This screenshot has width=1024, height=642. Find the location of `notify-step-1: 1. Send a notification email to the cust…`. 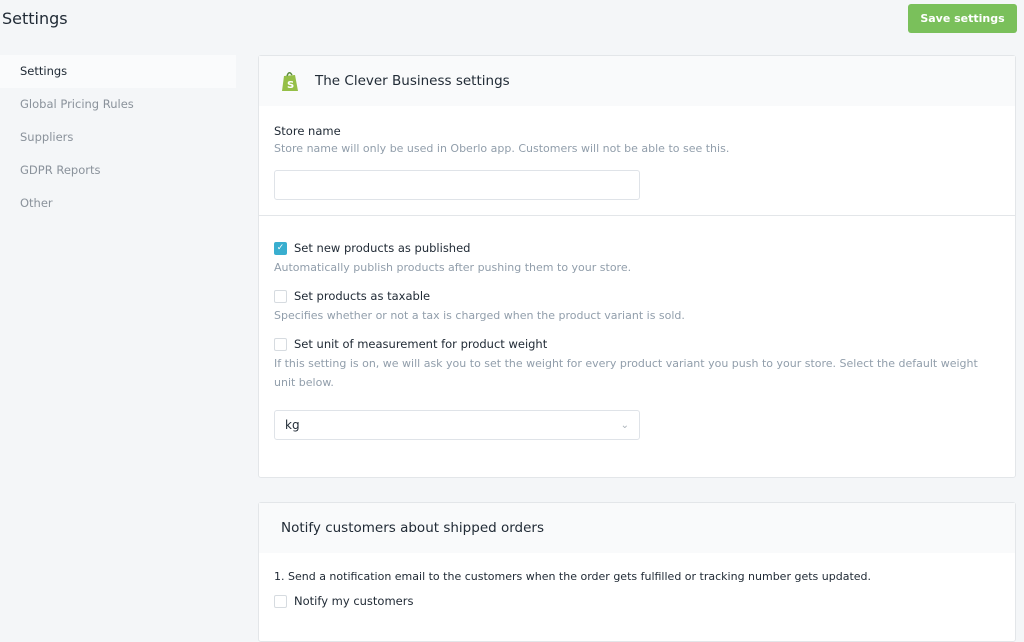

notify-step-1: 1. Send a notification email to the cust… is located at coordinates (572, 576).